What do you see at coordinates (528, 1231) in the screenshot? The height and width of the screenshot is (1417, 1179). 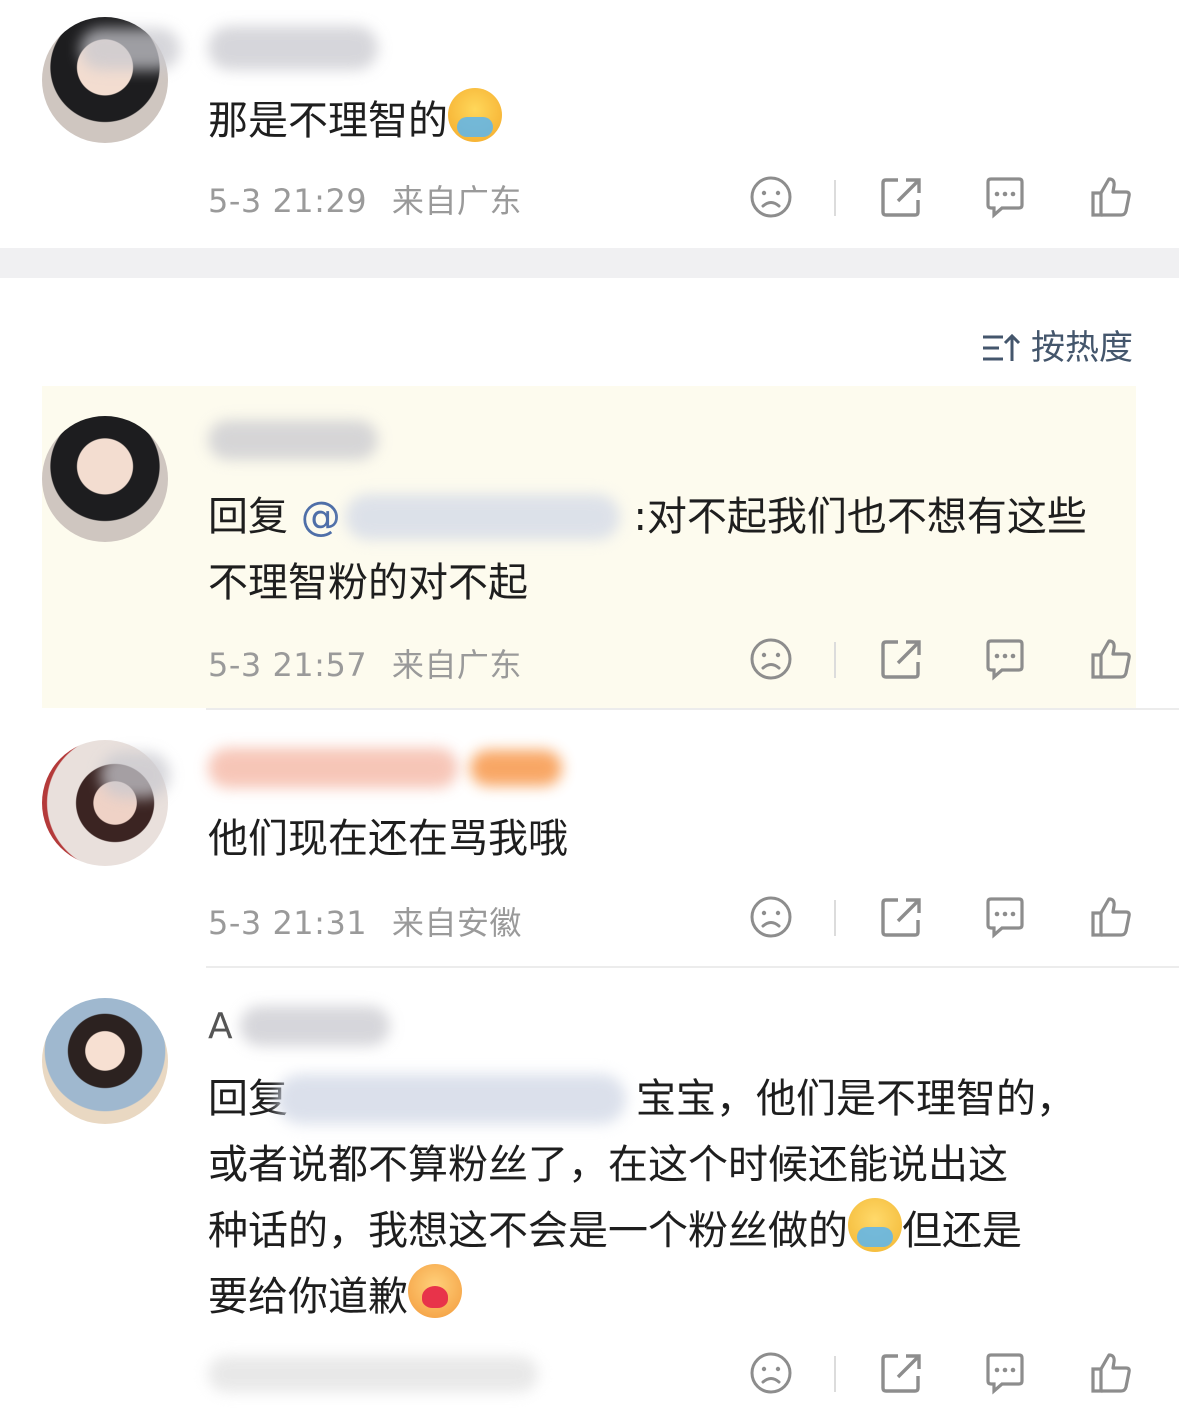 I see `reply-line3-text-a: 种话的，我想这不会是一个粉丝做的` at bounding box center [528, 1231].